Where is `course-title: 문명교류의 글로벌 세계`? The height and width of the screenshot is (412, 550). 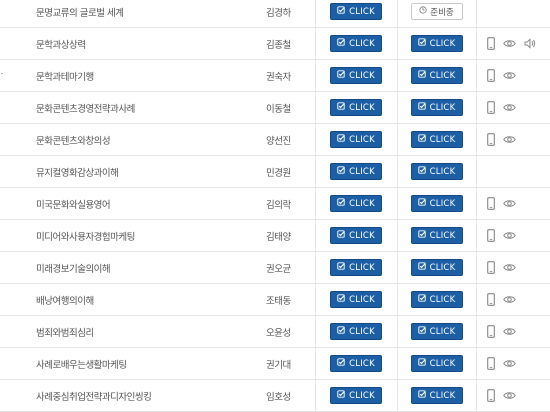
course-title: 문명교류의 글로벌 세계 is located at coordinates (128, 14).